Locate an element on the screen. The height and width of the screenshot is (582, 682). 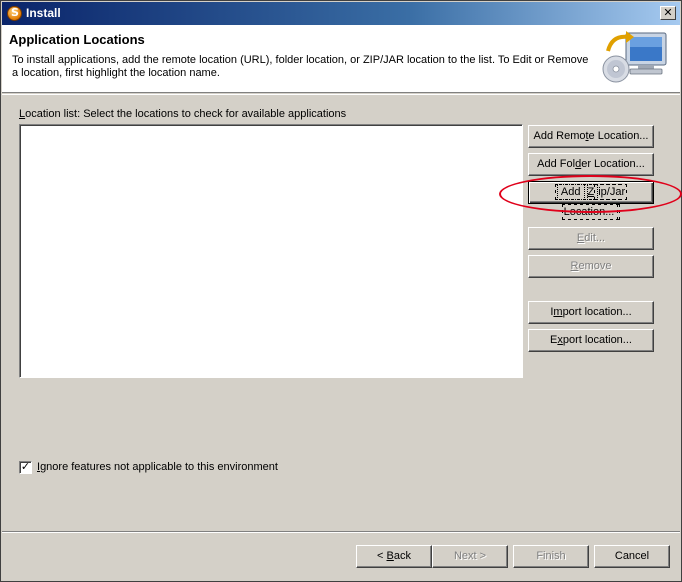
ignore-features-checkbox: ✓ is located at coordinates (25, 467).